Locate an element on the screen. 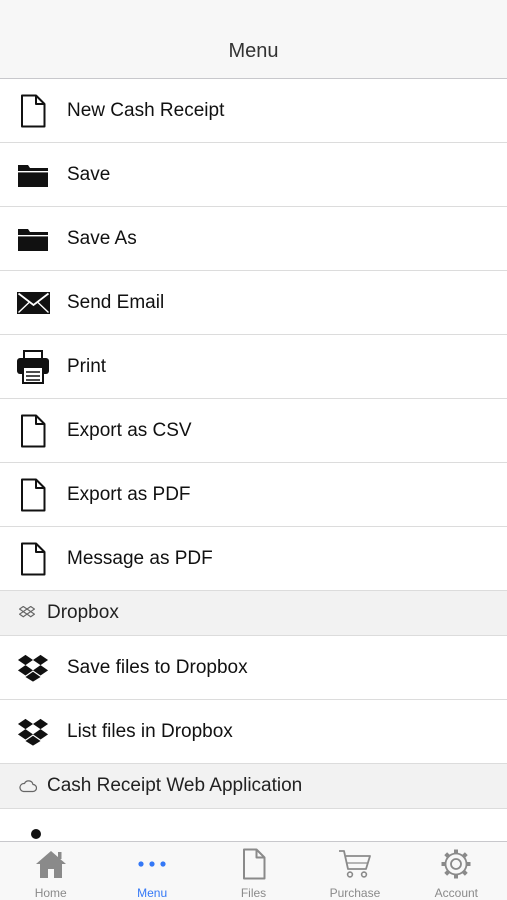 The image size is (507, 900). menu-item-label: List files in Dropbox is located at coordinates (150, 731).